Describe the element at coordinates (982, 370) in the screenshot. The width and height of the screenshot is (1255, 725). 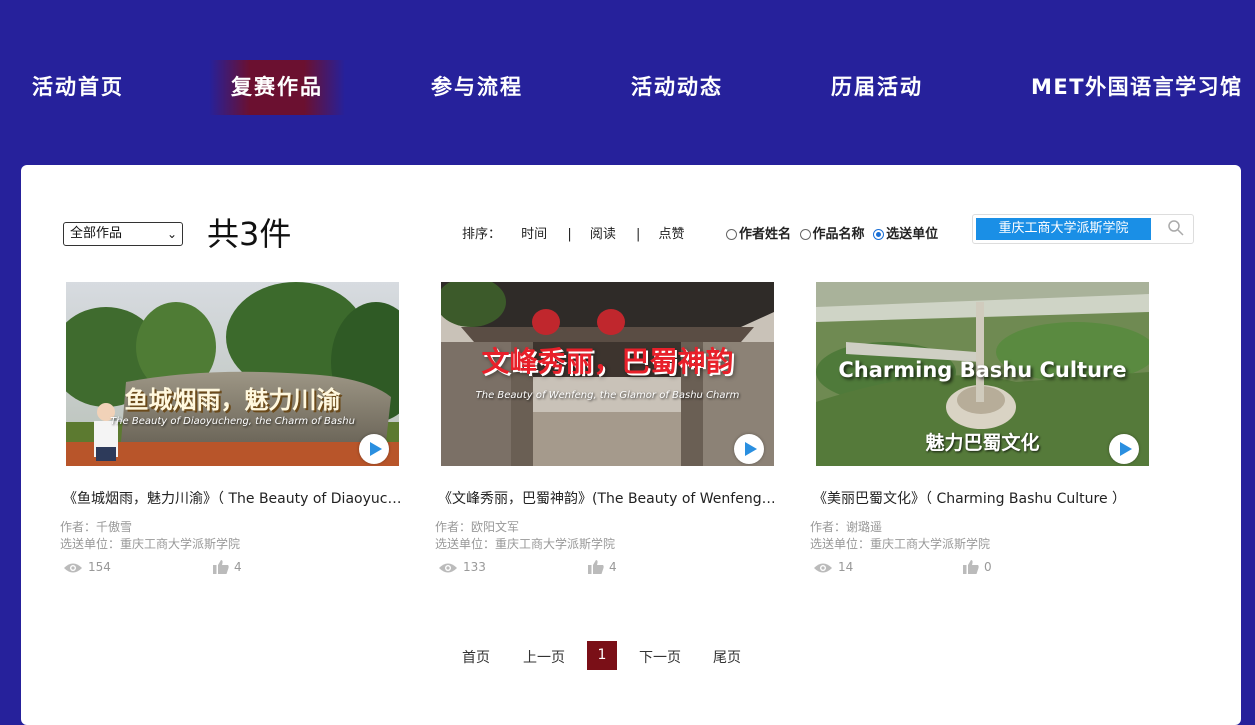
I see `thumbnail-title: Charming Bashu Culture` at that location.